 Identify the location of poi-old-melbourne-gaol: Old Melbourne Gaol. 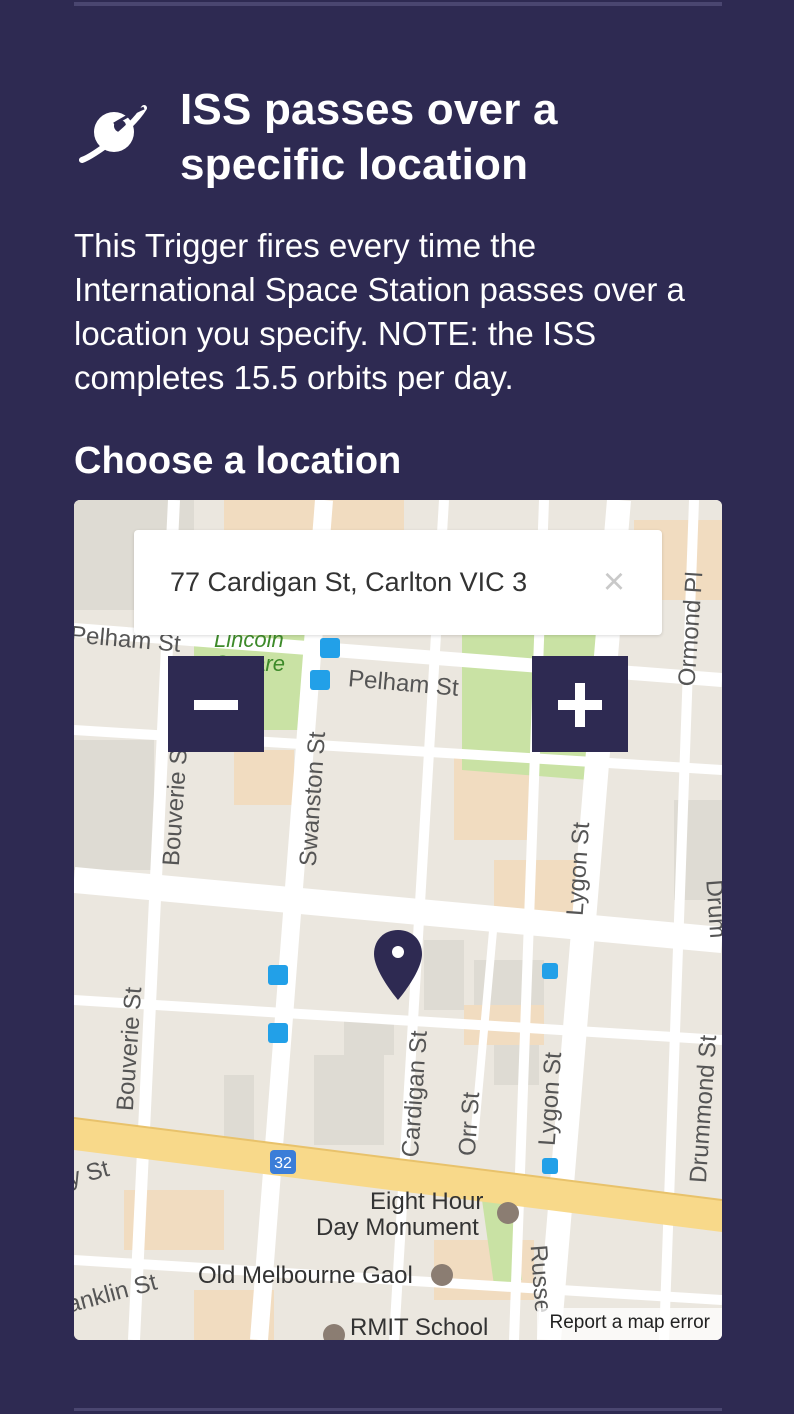
(305, 1275).